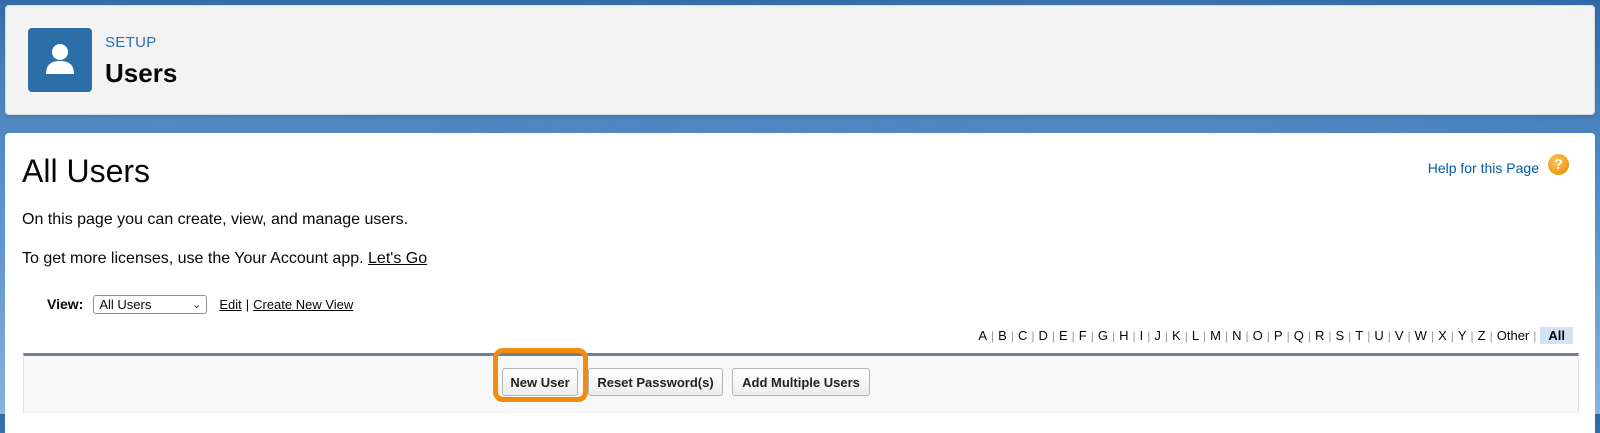 The width and height of the screenshot is (1600, 433). I want to click on alpha-filter-t: T, so click(1359, 335).